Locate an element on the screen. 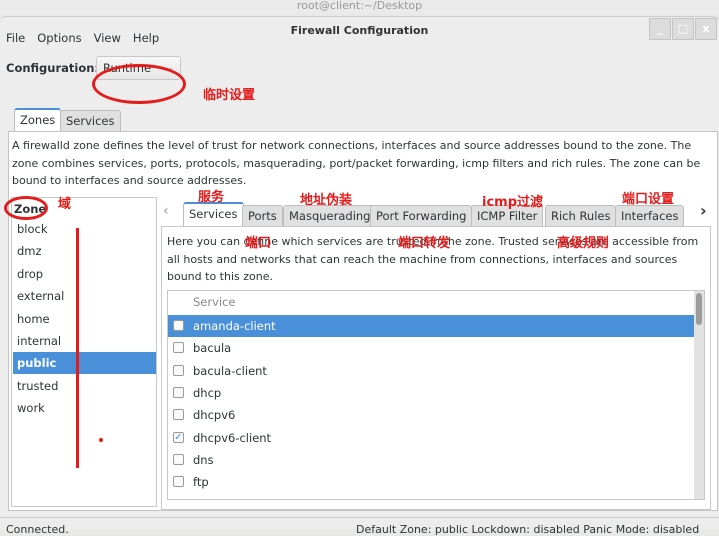 This screenshot has height=536, width=719. service-row: bacula is located at coordinates (431, 348).